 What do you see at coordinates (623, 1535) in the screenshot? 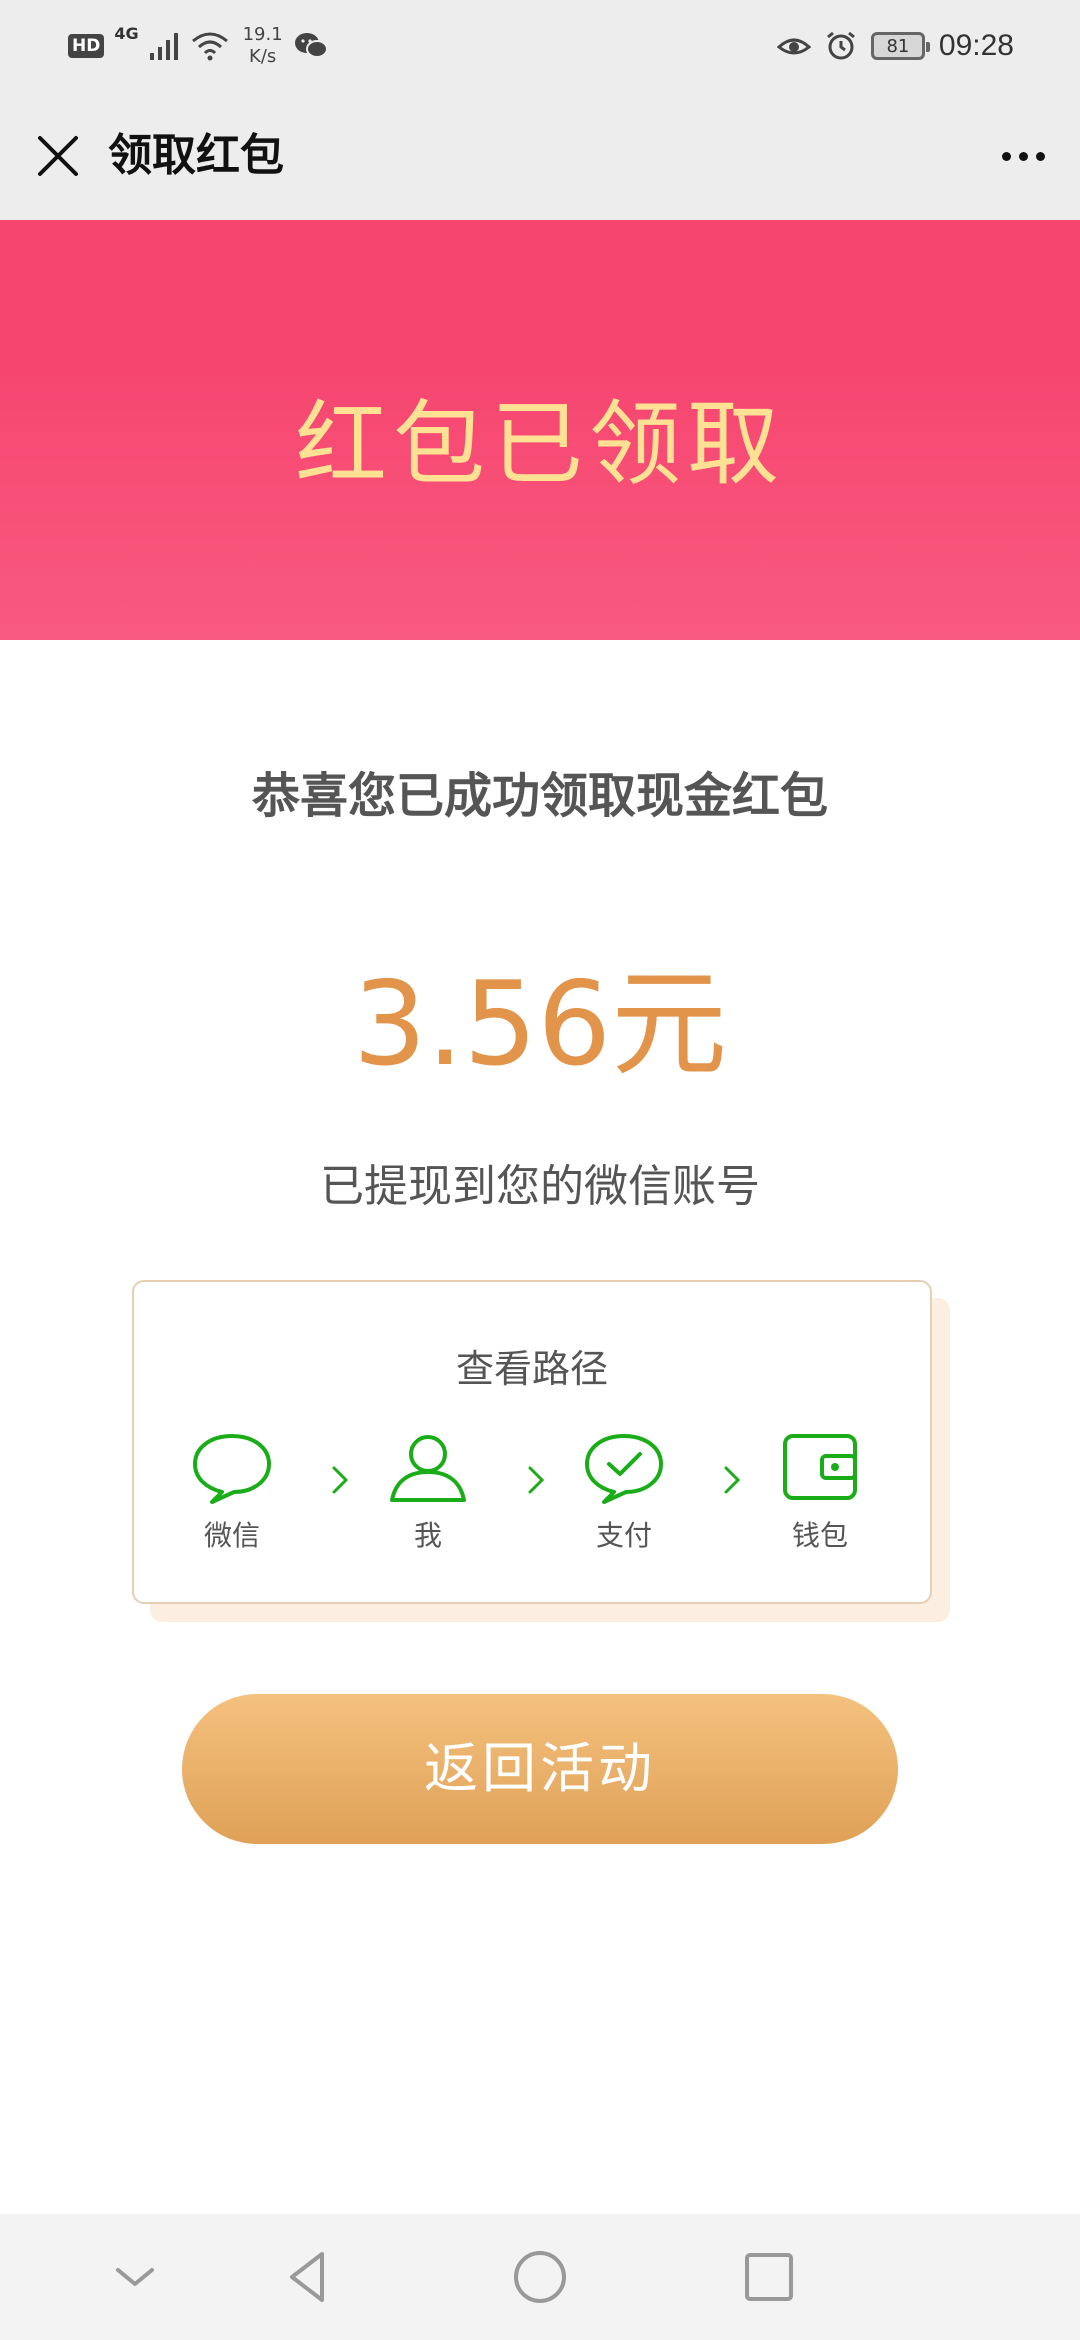
I see `step-label: 支付` at bounding box center [623, 1535].